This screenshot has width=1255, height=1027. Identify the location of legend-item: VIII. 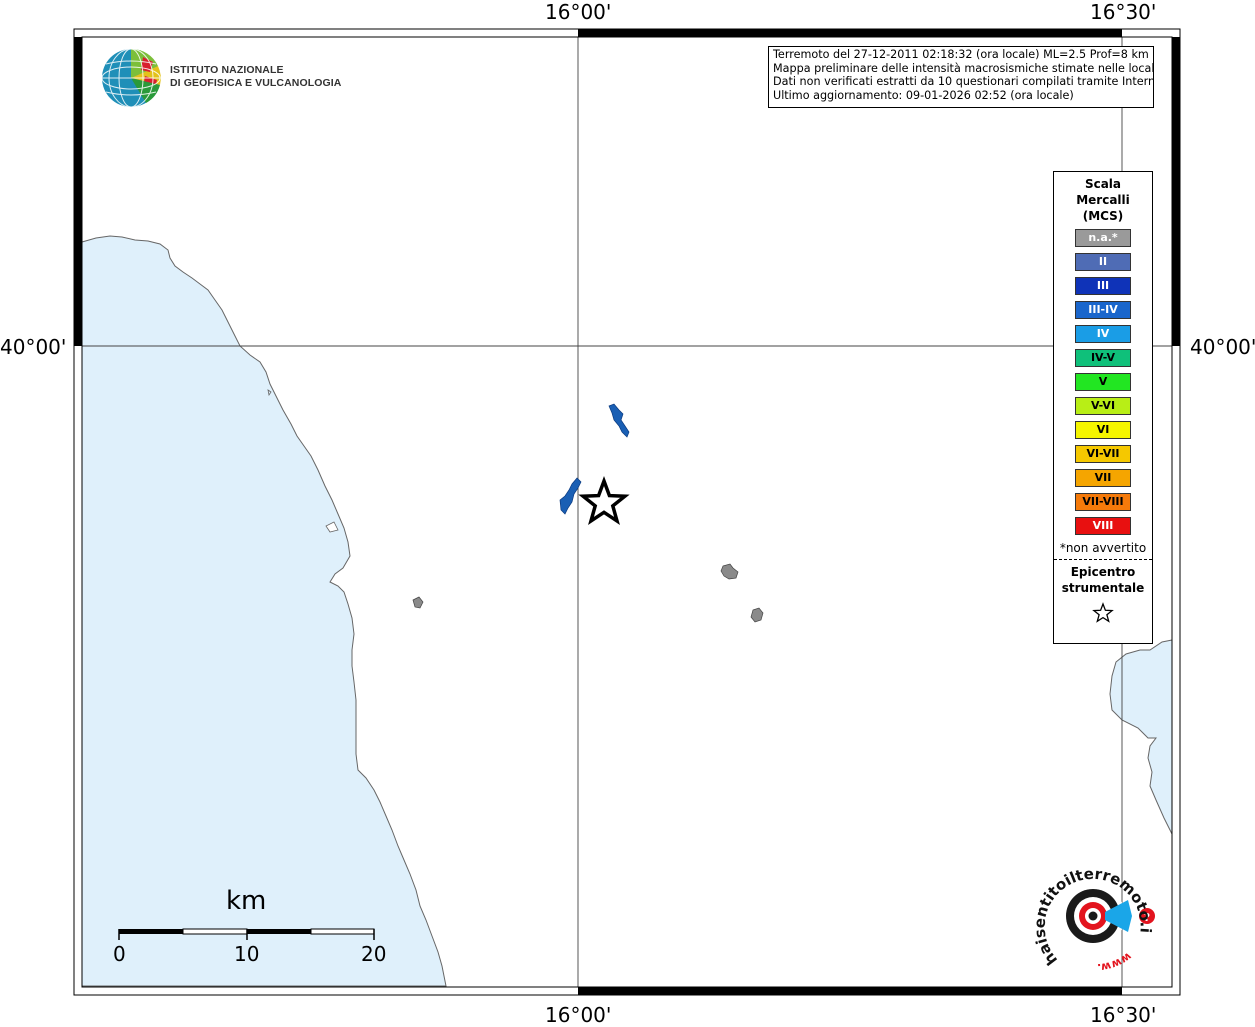
(1103, 526).